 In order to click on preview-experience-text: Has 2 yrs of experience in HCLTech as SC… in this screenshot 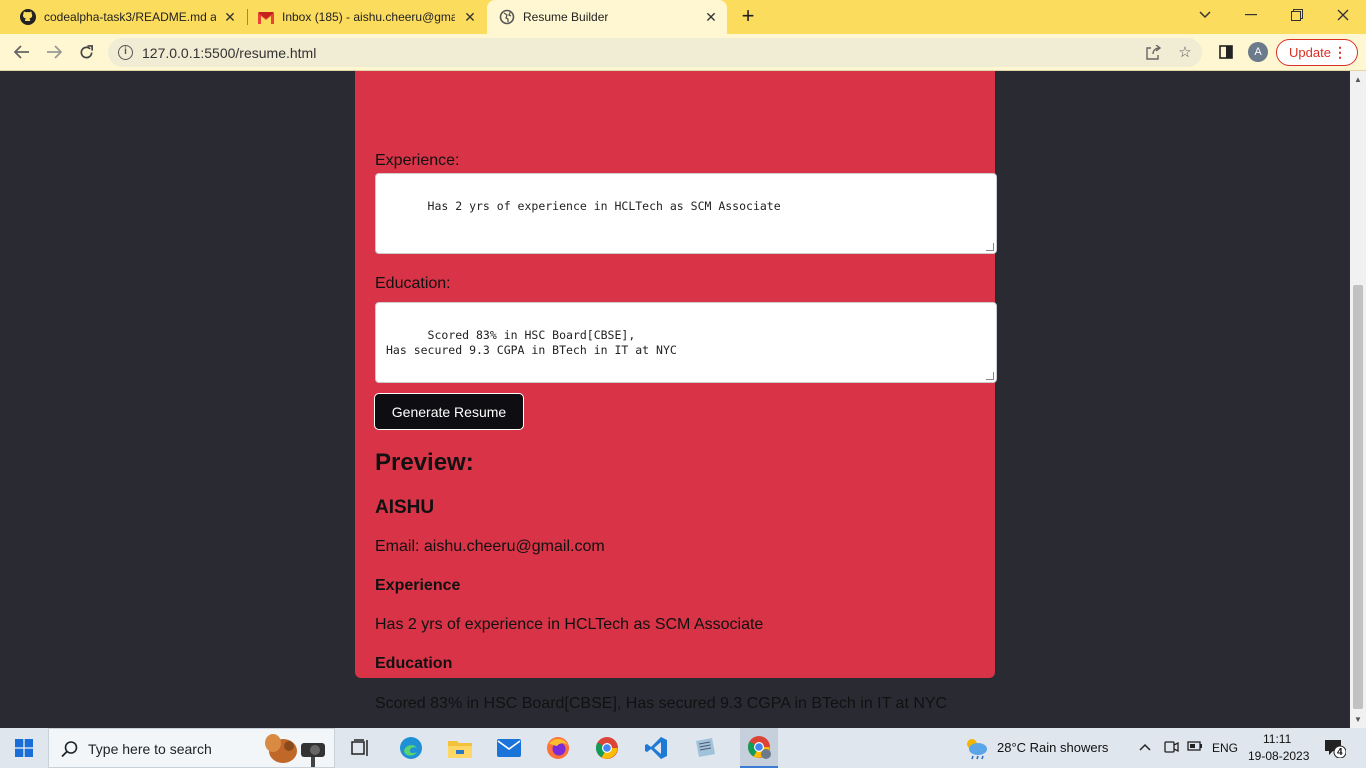, I will do `click(569, 624)`.